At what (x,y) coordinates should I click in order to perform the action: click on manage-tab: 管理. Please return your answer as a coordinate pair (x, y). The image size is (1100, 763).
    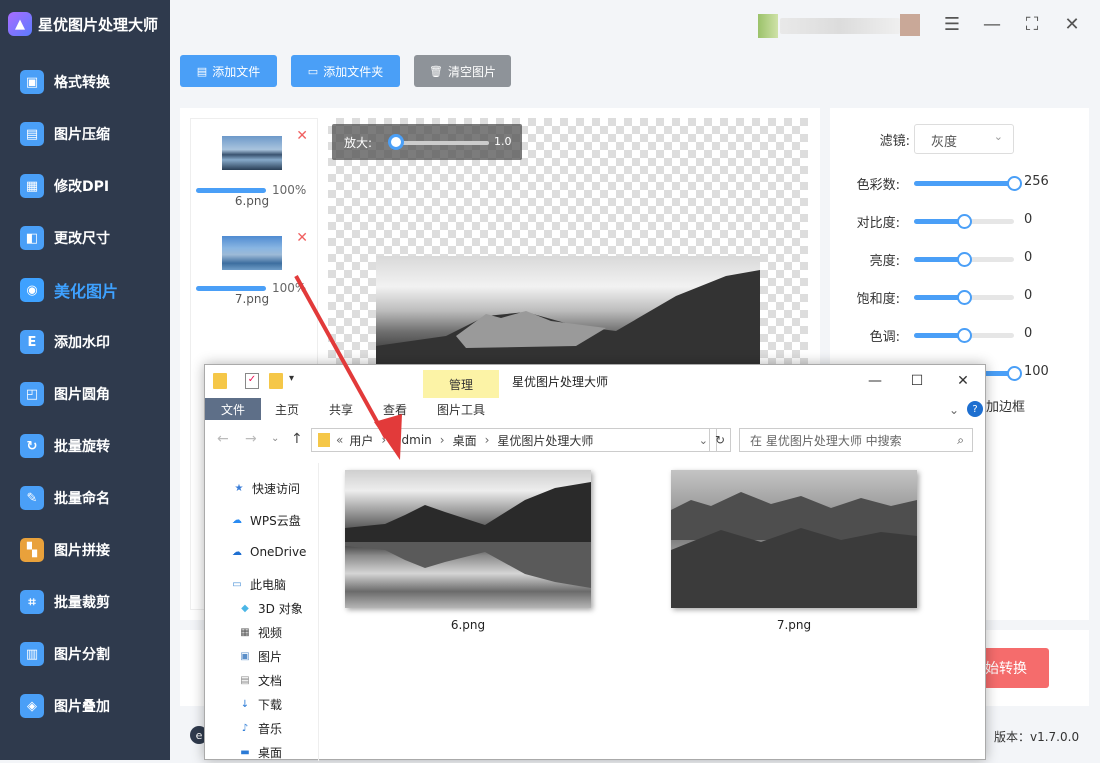
    Looking at the image, I should click on (461, 384).